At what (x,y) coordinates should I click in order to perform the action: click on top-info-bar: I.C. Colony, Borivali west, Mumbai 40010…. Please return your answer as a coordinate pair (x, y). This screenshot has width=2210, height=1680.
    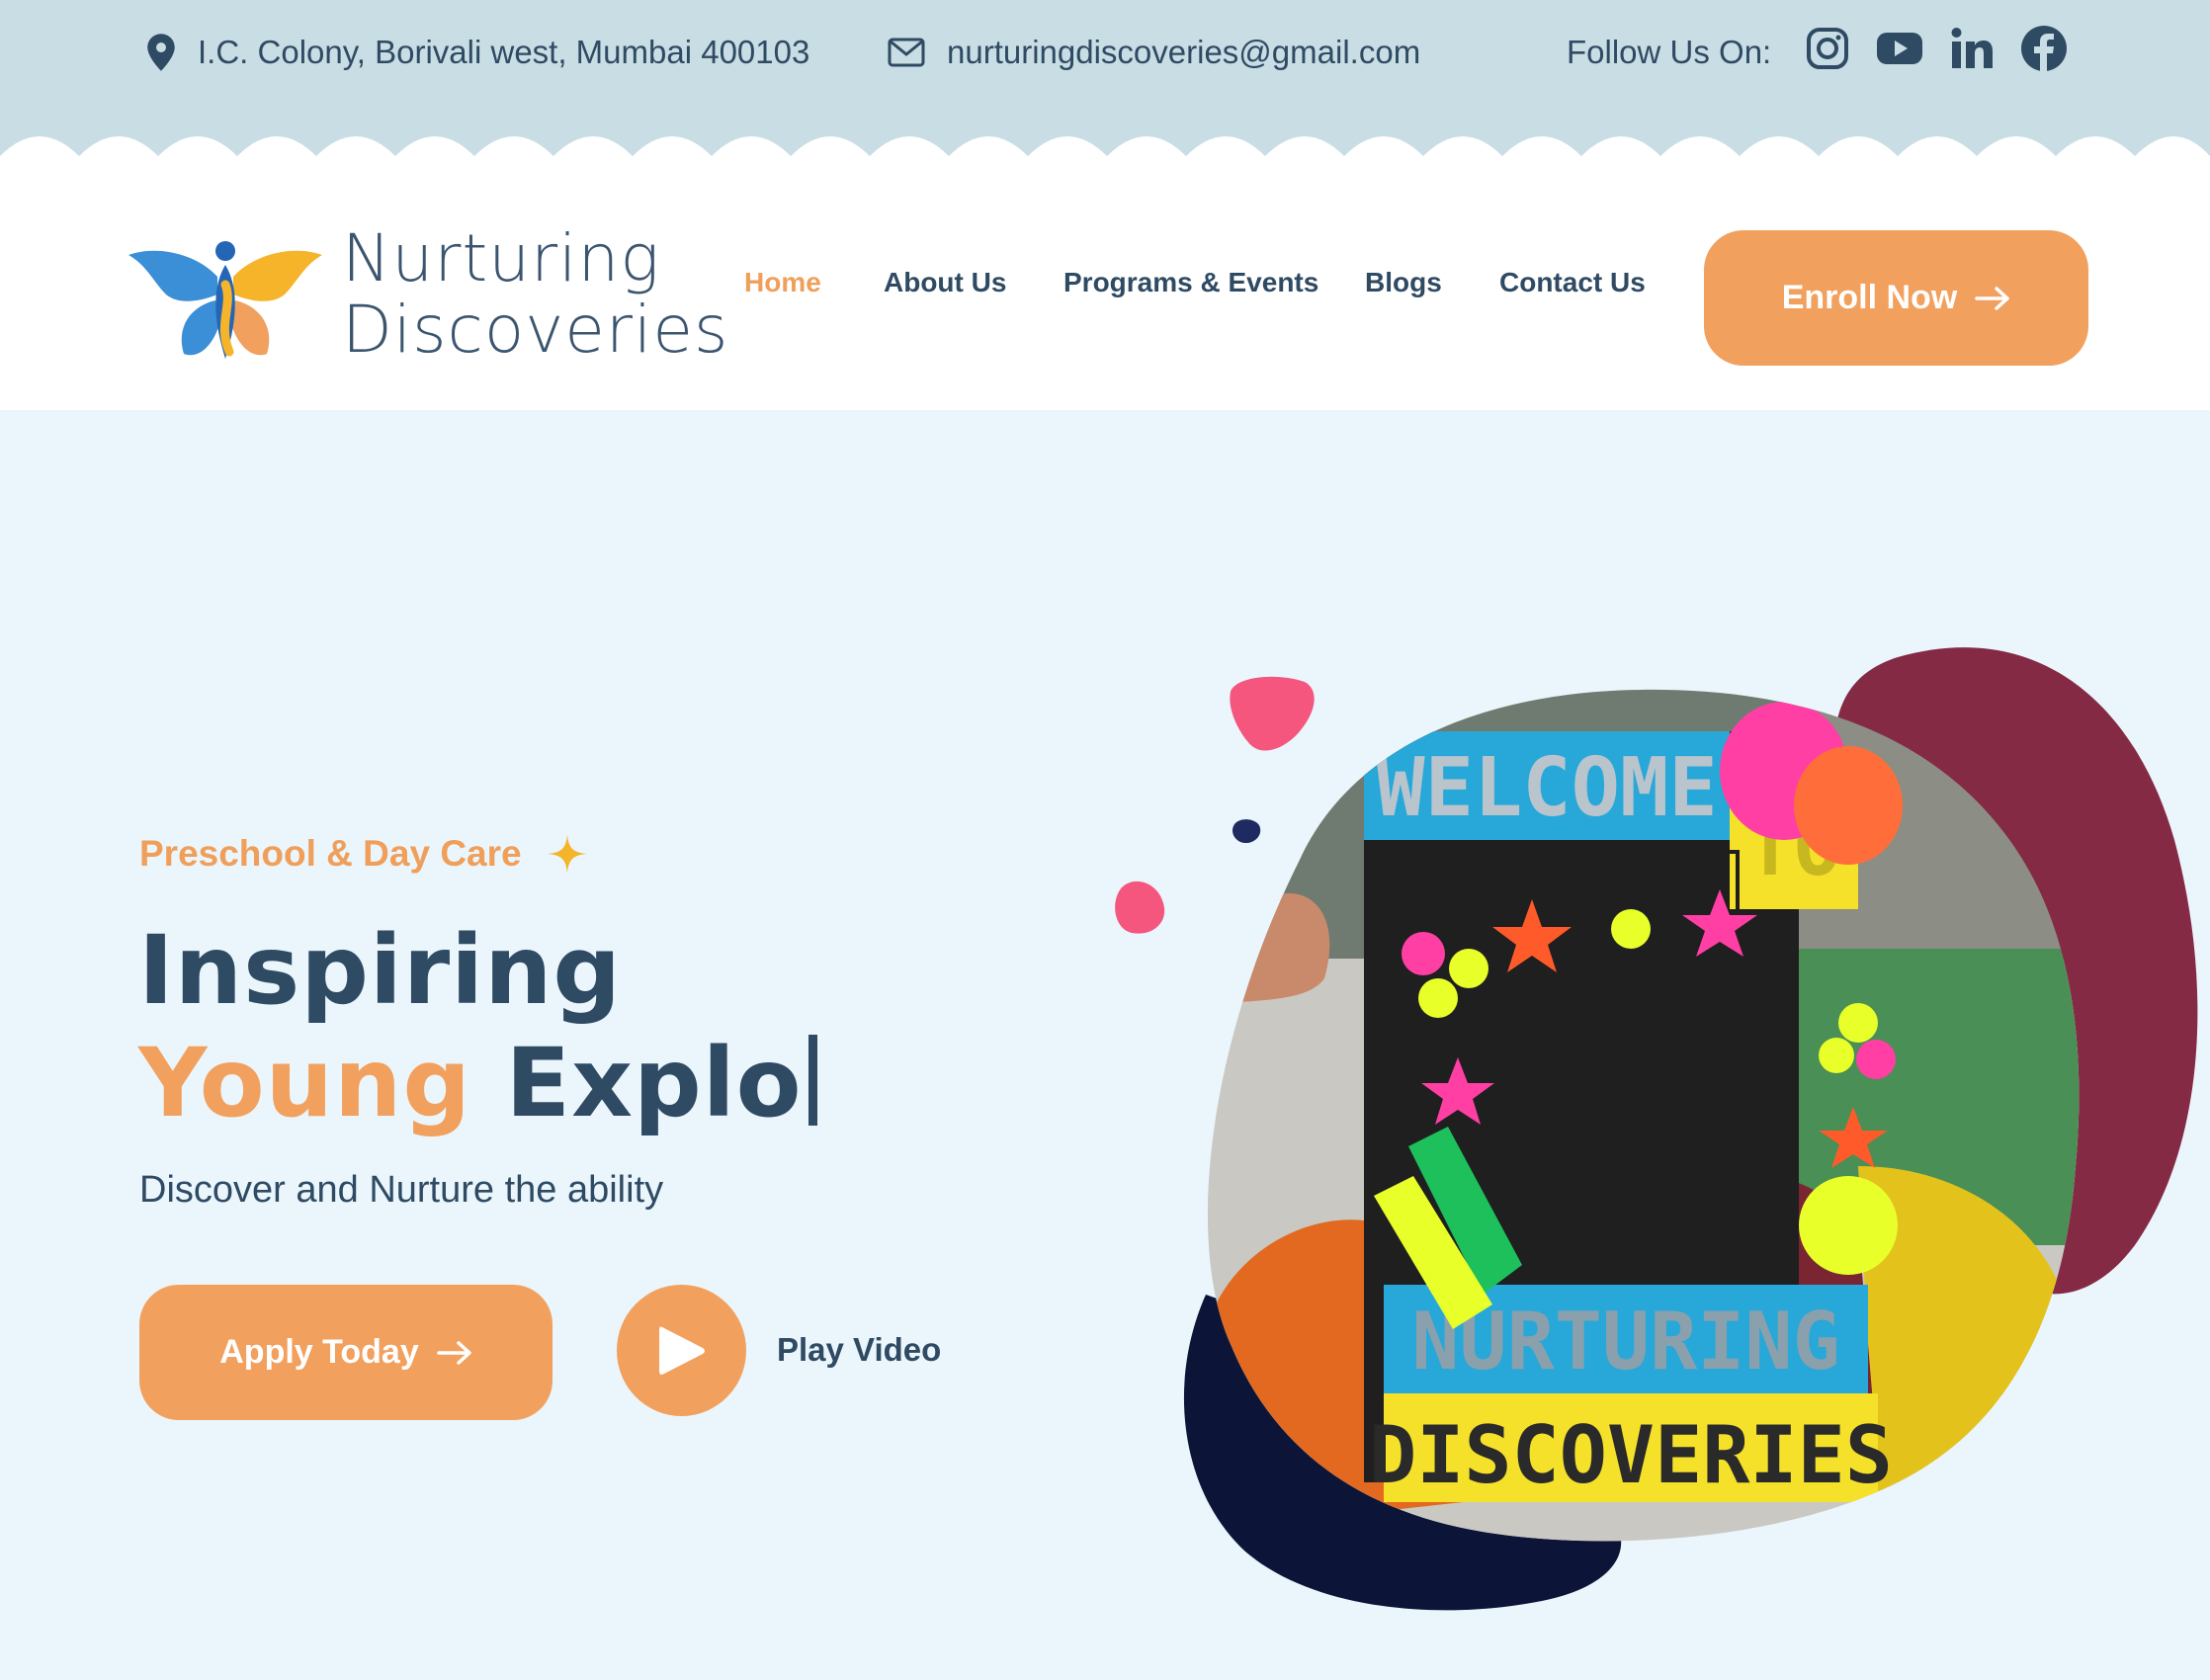
    Looking at the image, I should click on (1105, 88).